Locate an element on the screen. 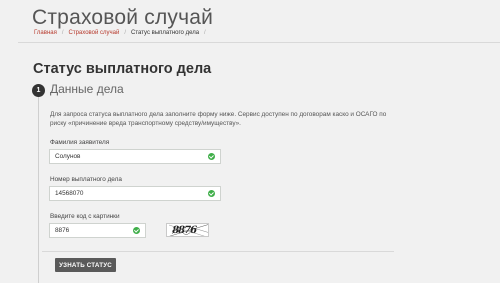 The width and height of the screenshot is (500, 283). case-number-field: 14568070 is located at coordinates (135, 193).